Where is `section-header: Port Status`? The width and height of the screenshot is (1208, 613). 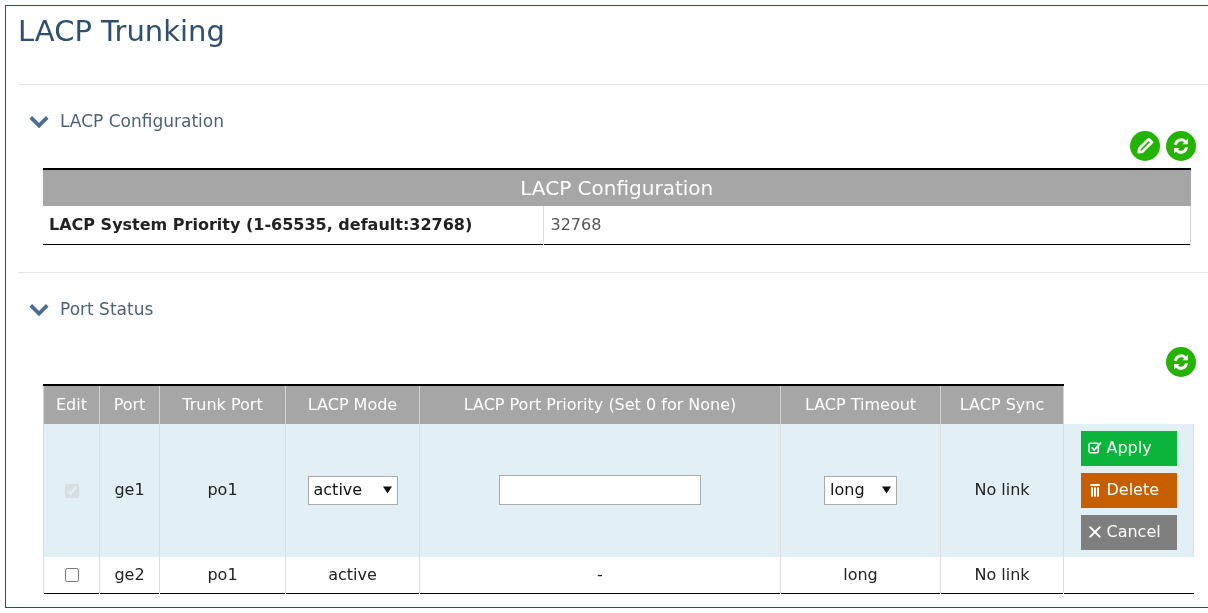 section-header: Port Status is located at coordinates (613, 299).